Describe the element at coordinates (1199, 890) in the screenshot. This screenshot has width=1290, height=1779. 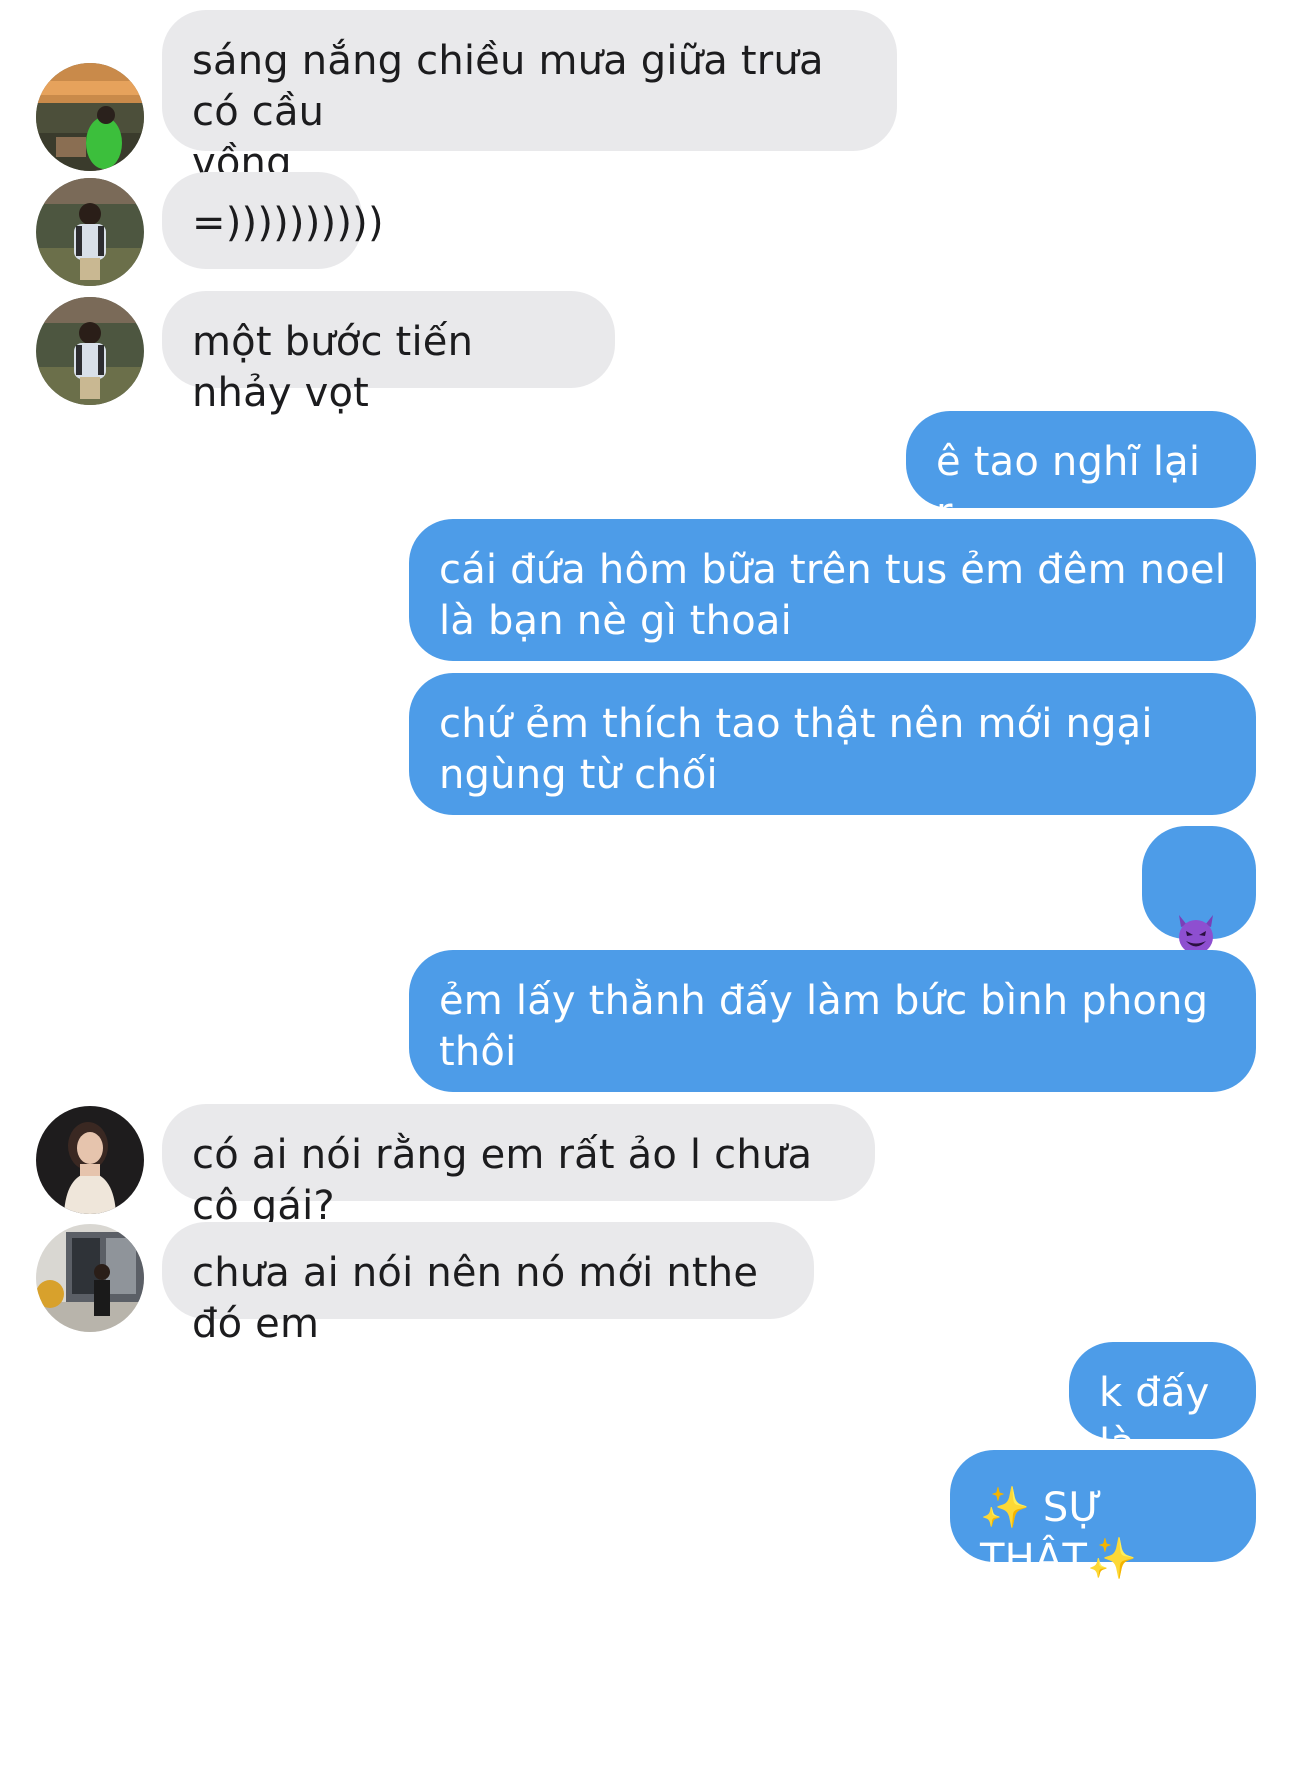
I see `message-bubble` at that location.